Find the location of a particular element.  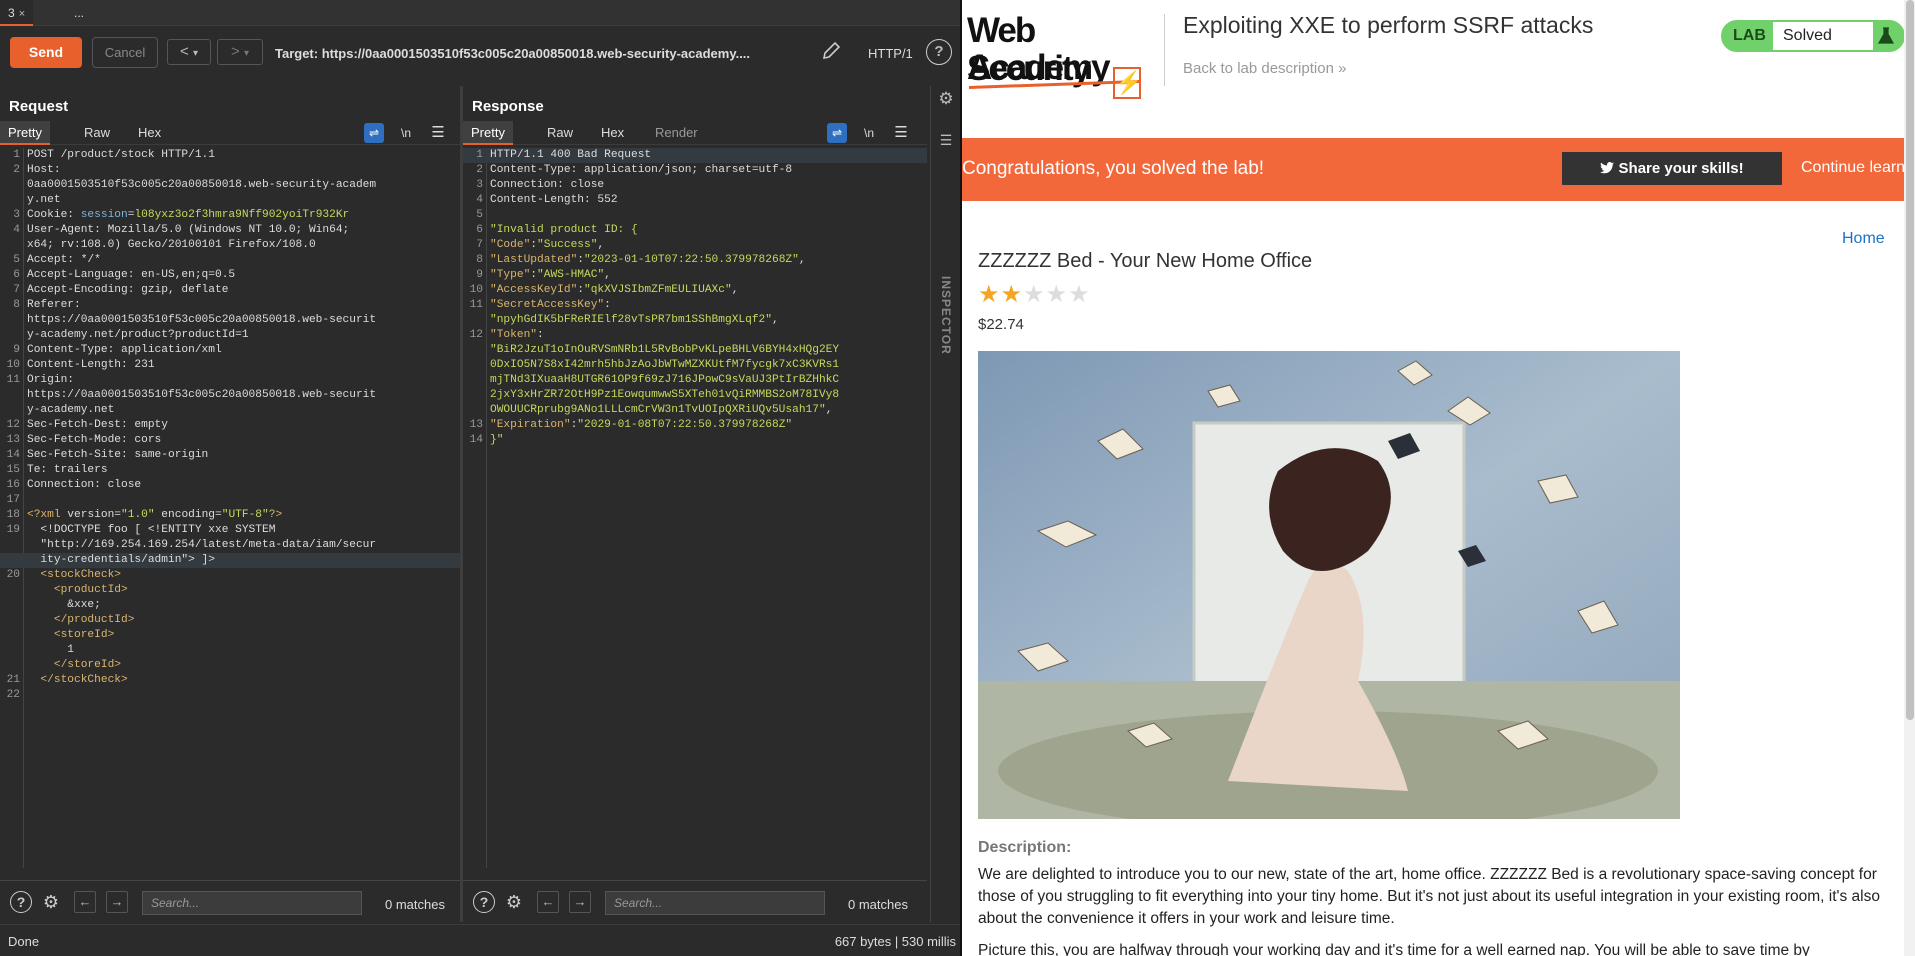

code-line: 2 Host: is located at coordinates (230, 170).